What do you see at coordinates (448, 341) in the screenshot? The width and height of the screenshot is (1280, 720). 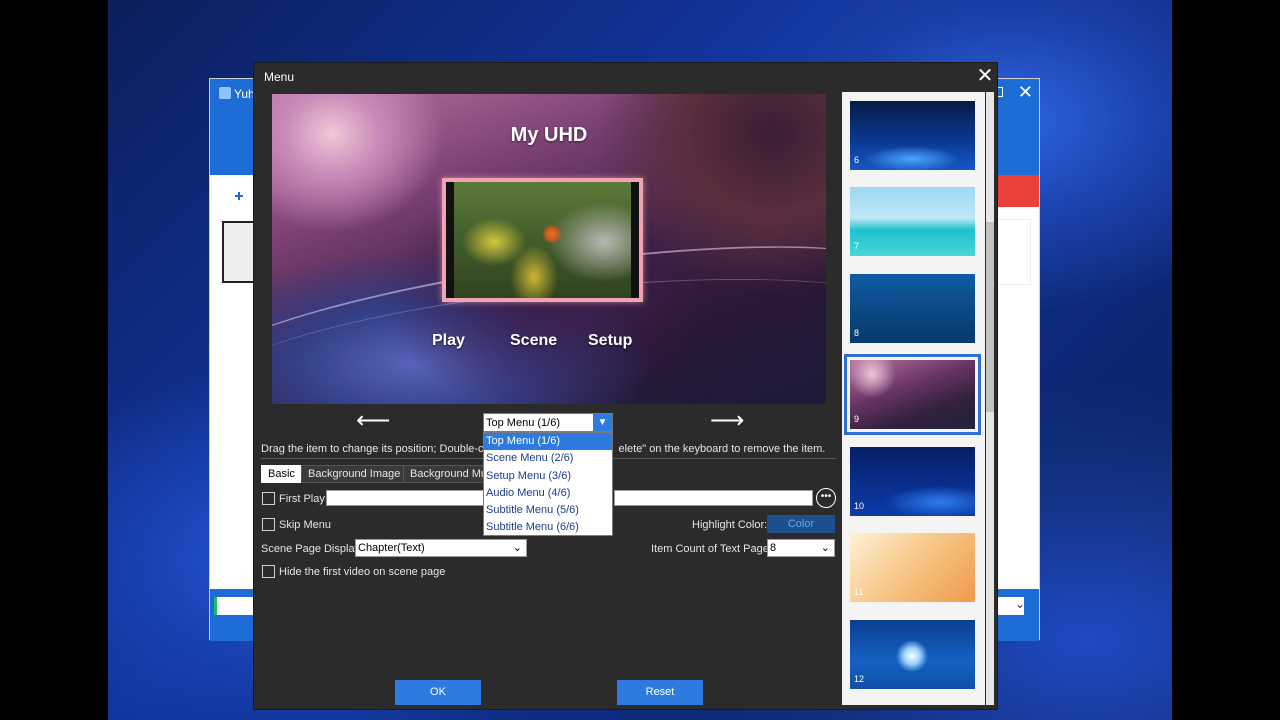 I see `preview-play-button: Play` at bounding box center [448, 341].